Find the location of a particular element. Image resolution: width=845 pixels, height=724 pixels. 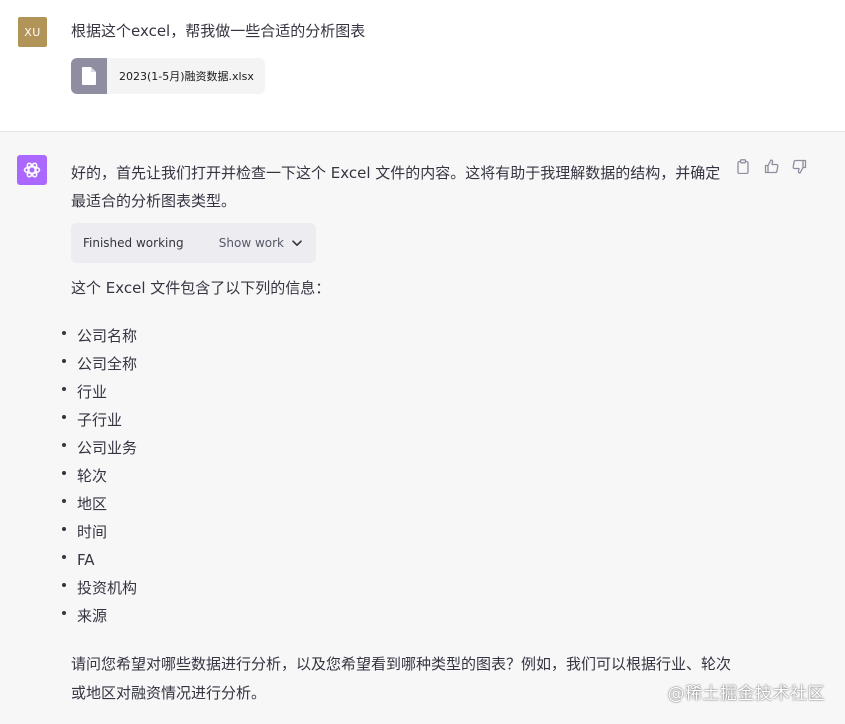

list-item: 公司业务 is located at coordinates (99, 448).